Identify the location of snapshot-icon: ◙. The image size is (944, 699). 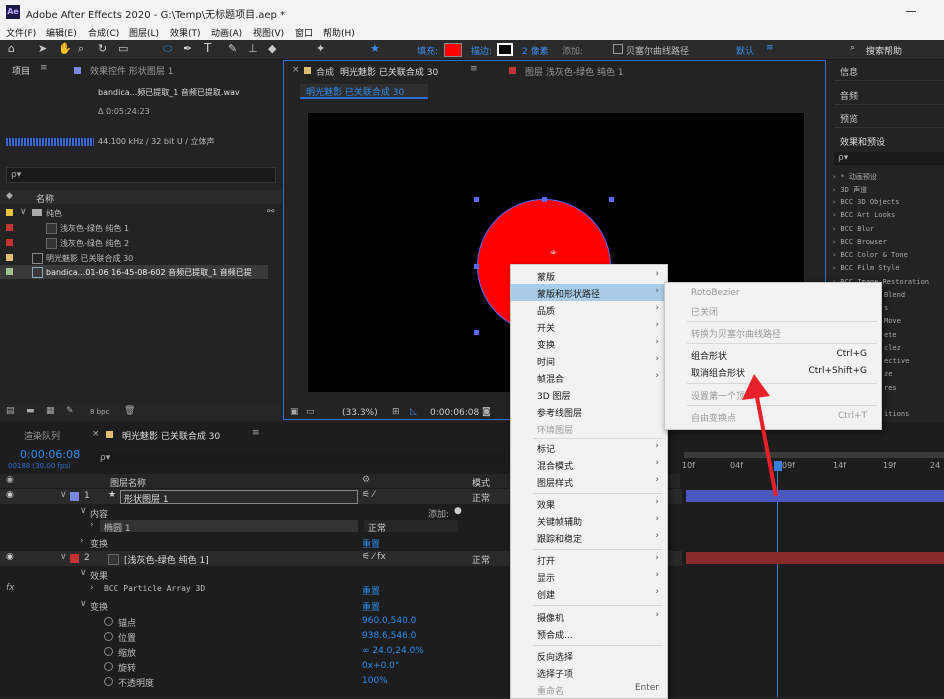
(486, 412).